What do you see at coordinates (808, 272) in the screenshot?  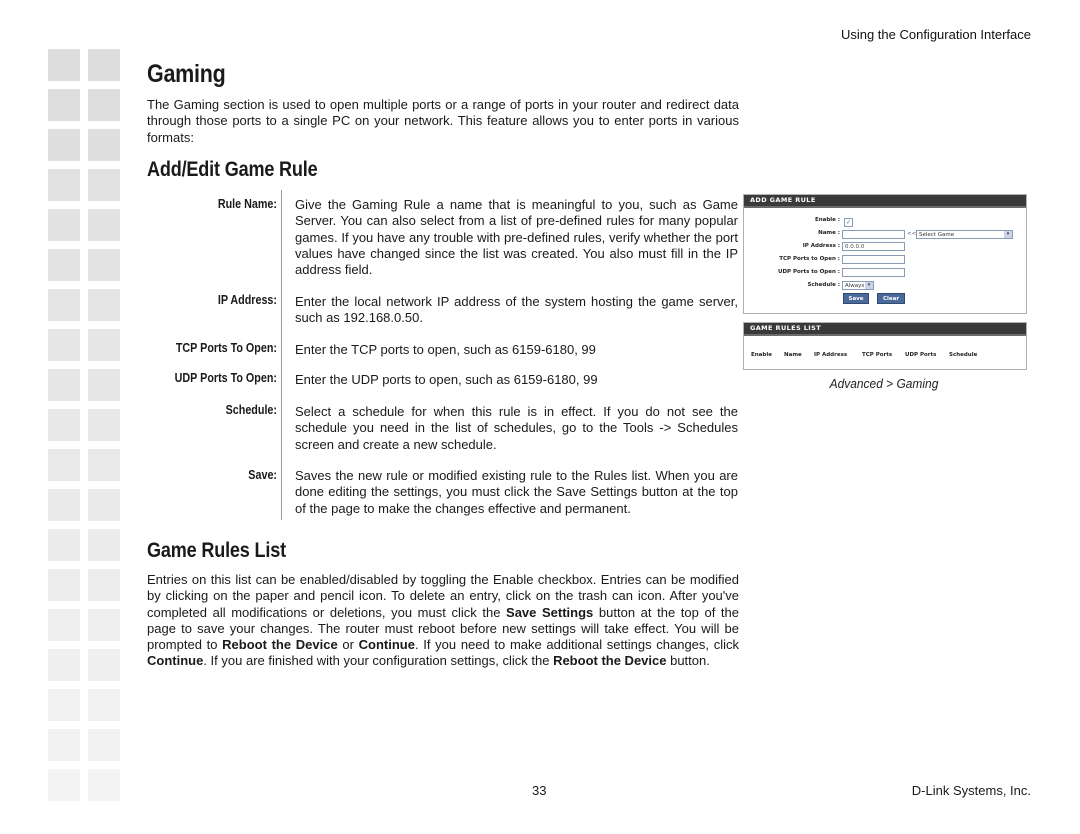 I see `udp-label: UDP Ports to Open :` at bounding box center [808, 272].